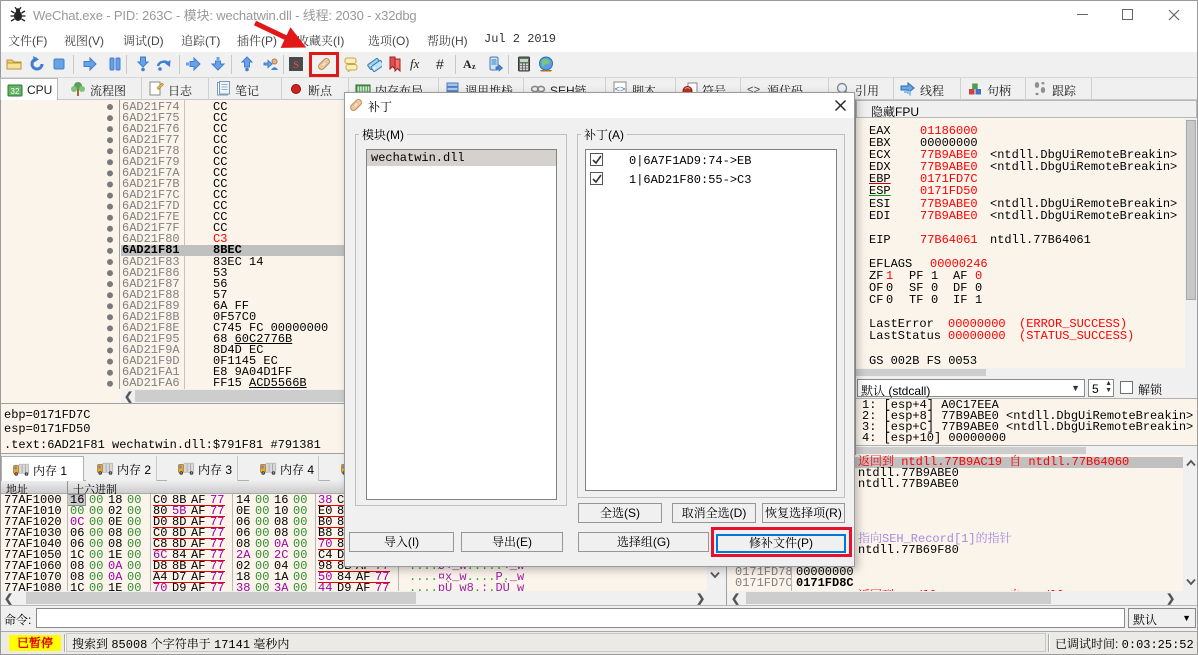  Describe the element at coordinates (296, 65) in the screenshot. I see `svg-text: S` at that location.